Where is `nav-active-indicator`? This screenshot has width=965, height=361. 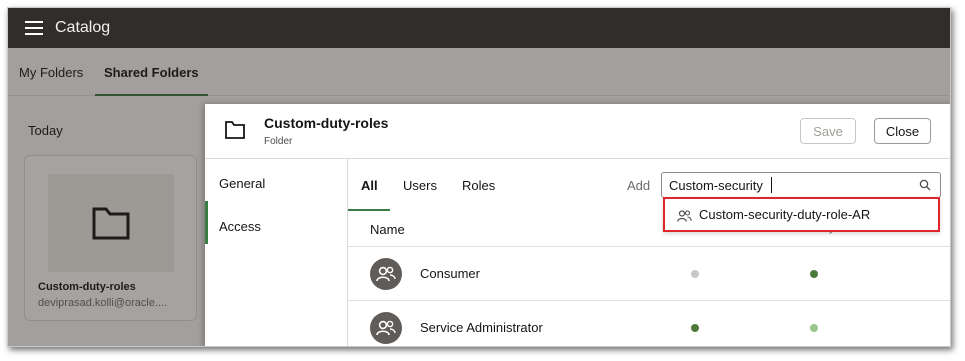 nav-active-indicator is located at coordinates (206, 222).